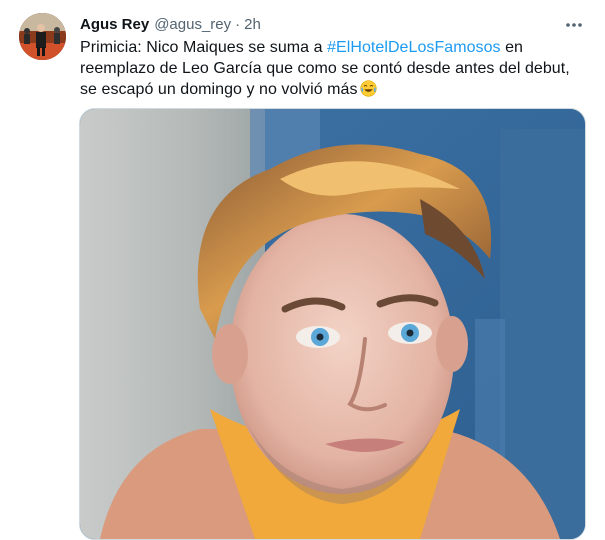 This screenshot has width=605, height=540. I want to click on more-options-button, so click(574, 24).